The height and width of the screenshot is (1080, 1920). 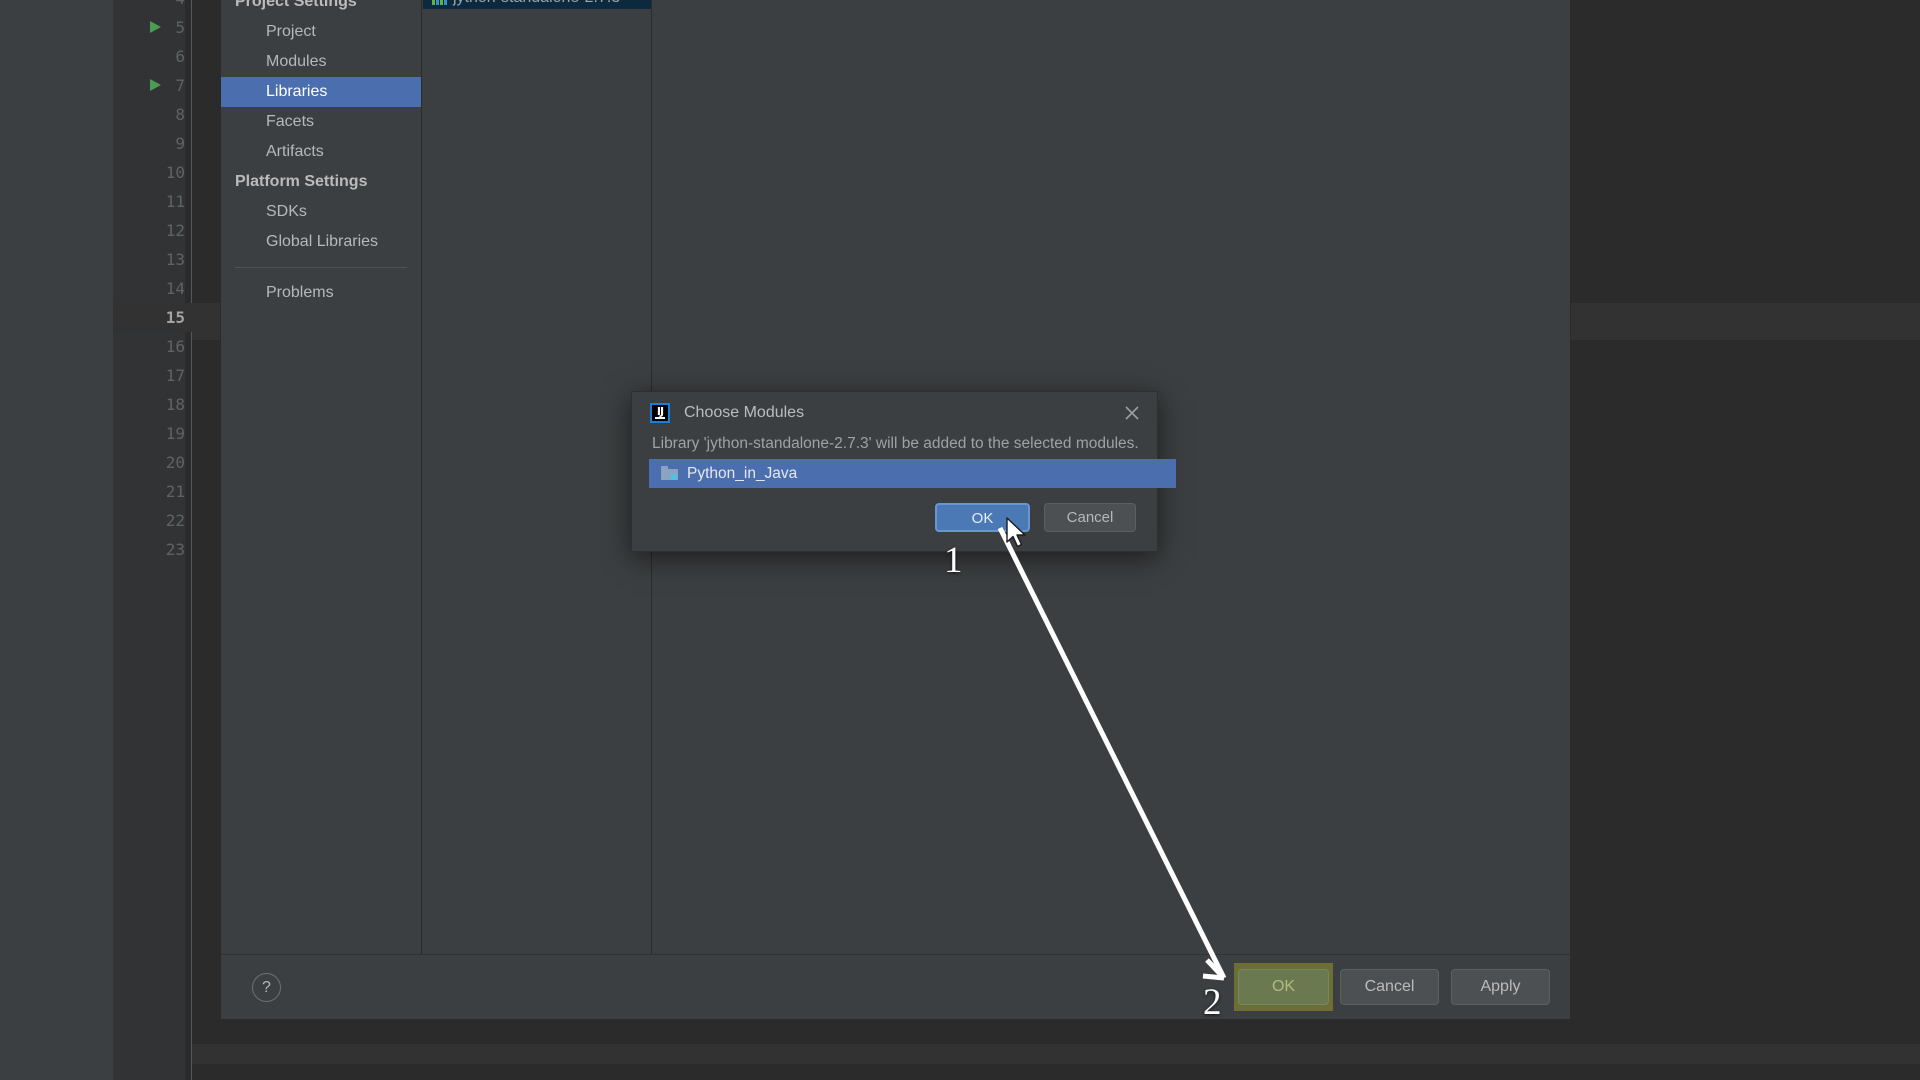 I want to click on library-list-item-label: jython-standalone-2.7.3, so click(x=536, y=3).